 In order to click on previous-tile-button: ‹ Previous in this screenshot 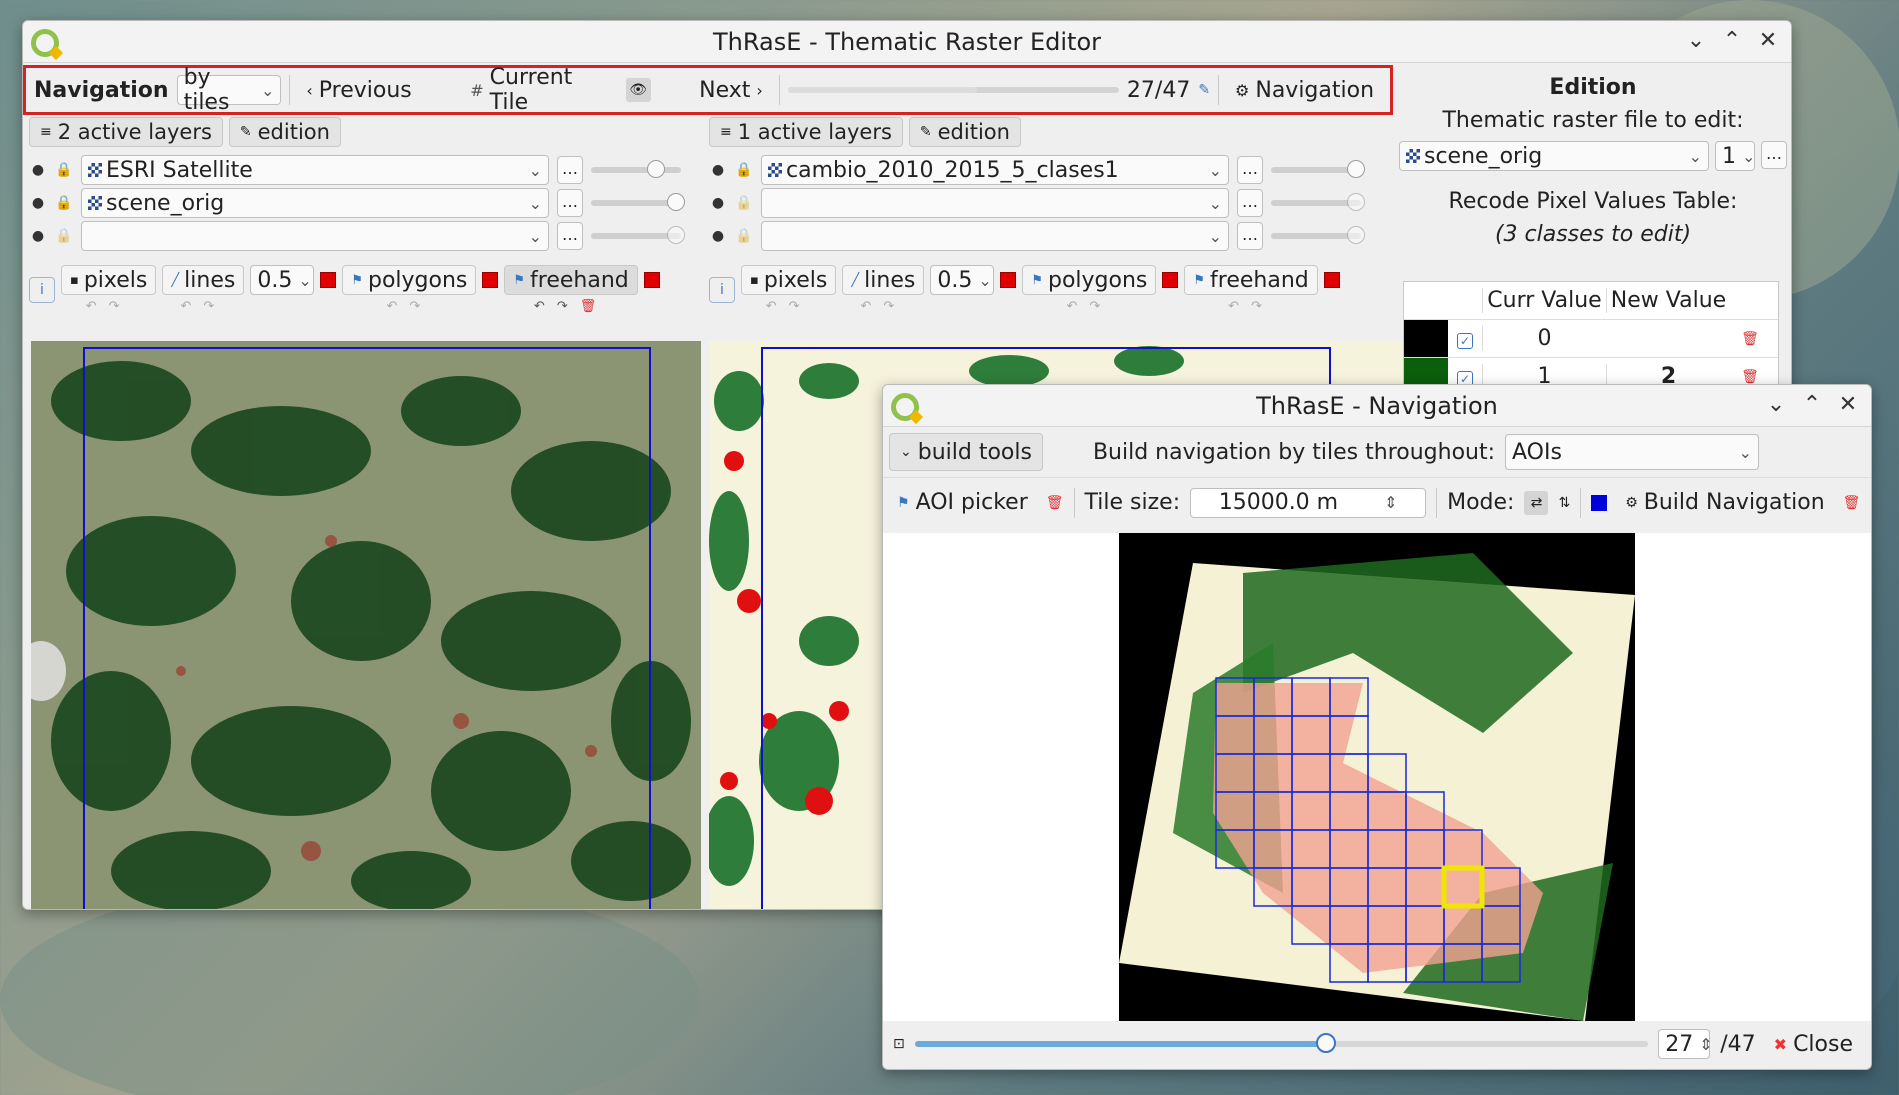, I will do `click(358, 90)`.